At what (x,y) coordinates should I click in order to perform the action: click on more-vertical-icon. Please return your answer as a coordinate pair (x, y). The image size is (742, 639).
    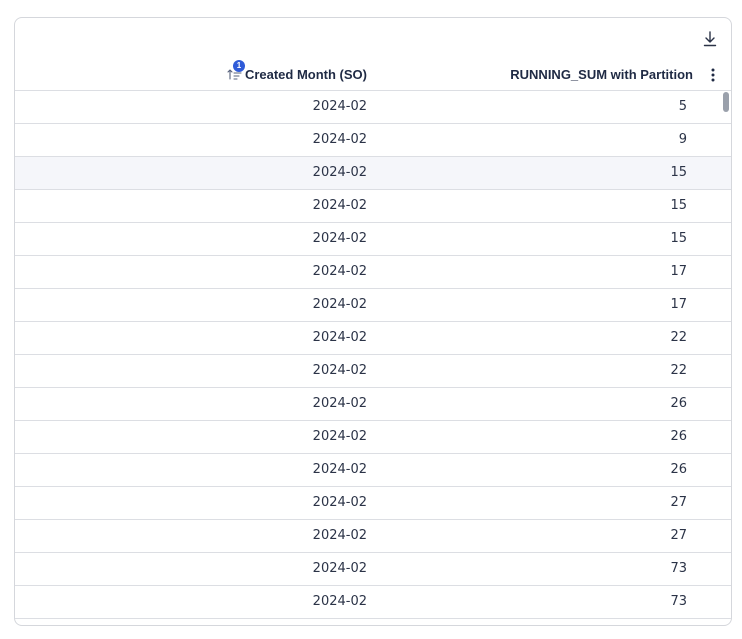
    Looking at the image, I should click on (713, 75).